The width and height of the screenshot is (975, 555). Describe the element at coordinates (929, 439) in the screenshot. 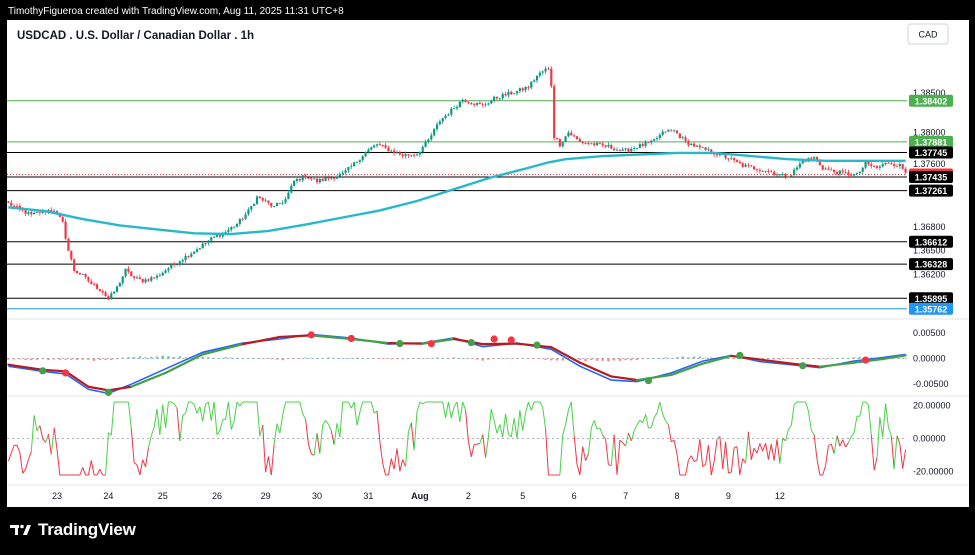

I see `rsi-tick-label: 0.00000` at that location.